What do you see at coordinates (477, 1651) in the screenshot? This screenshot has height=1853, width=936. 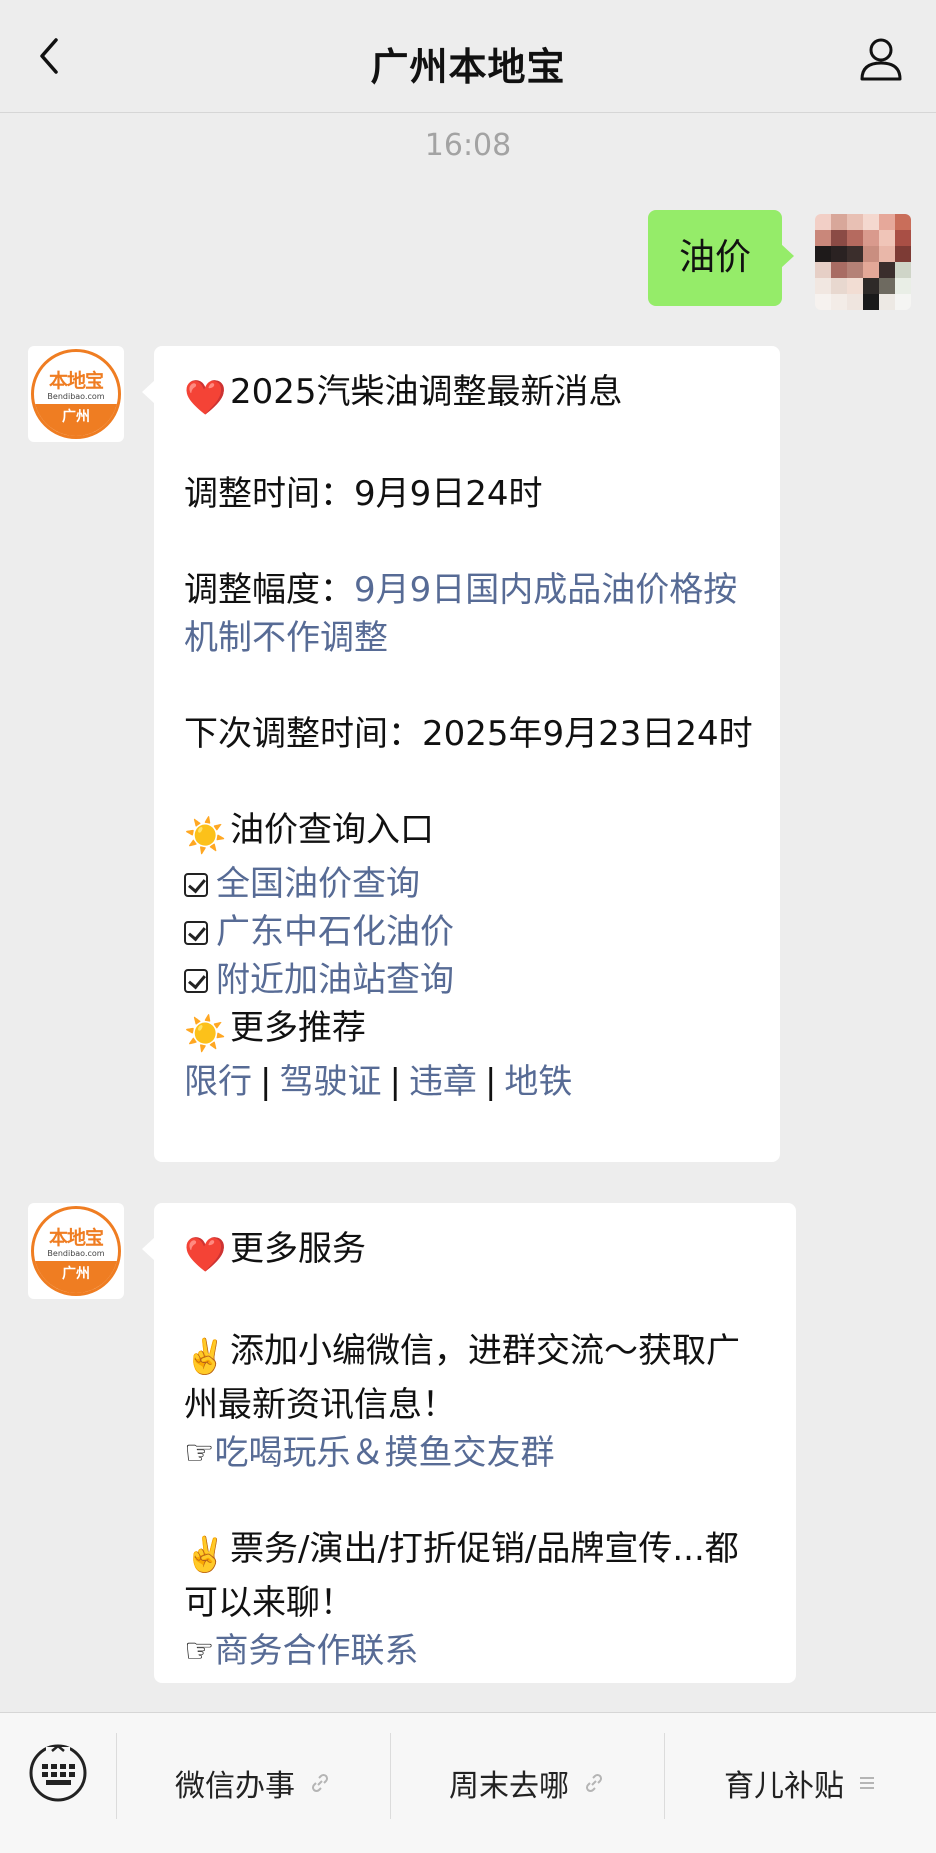 I see `business-link-row: ☞商务合作联系` at bounding box center [477, 1651].